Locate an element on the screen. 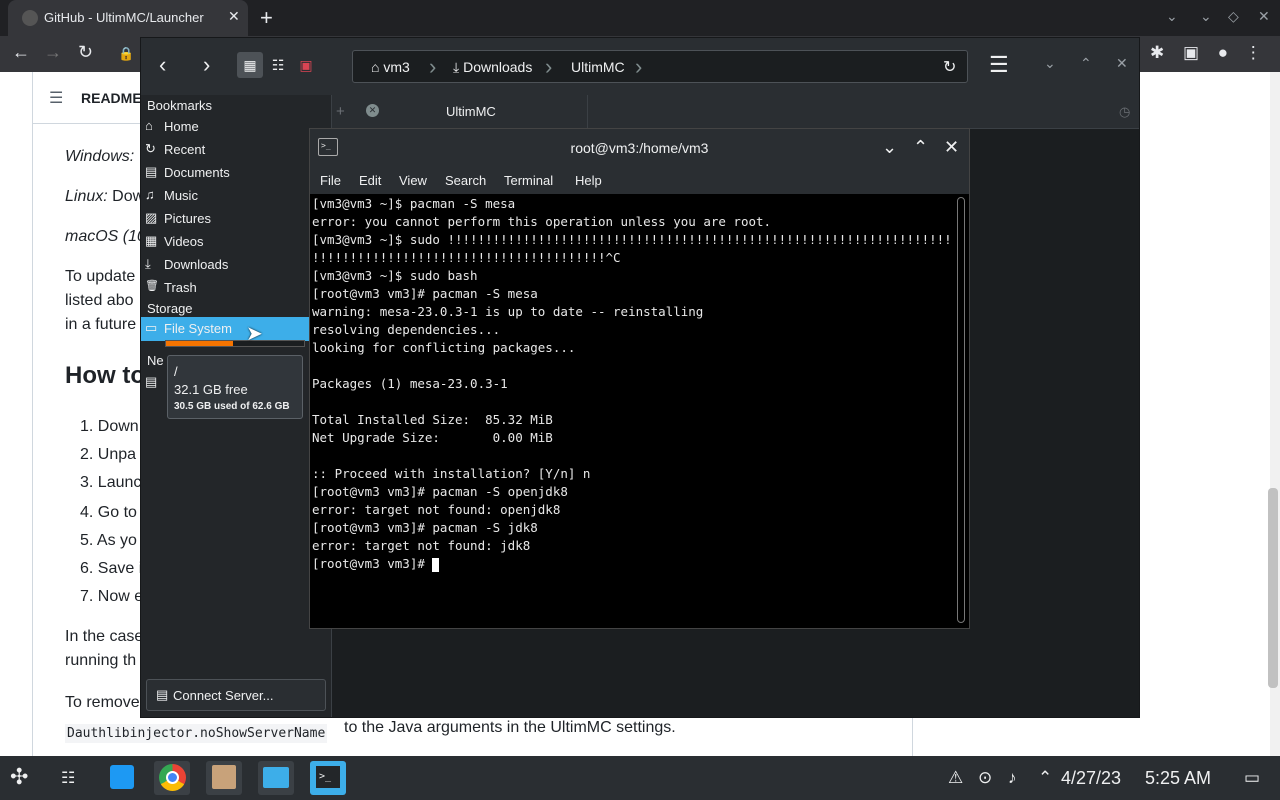 This screenshot has height=800, width=1280. notifications-icon: ⚠ is located at coordinates (955, 778).